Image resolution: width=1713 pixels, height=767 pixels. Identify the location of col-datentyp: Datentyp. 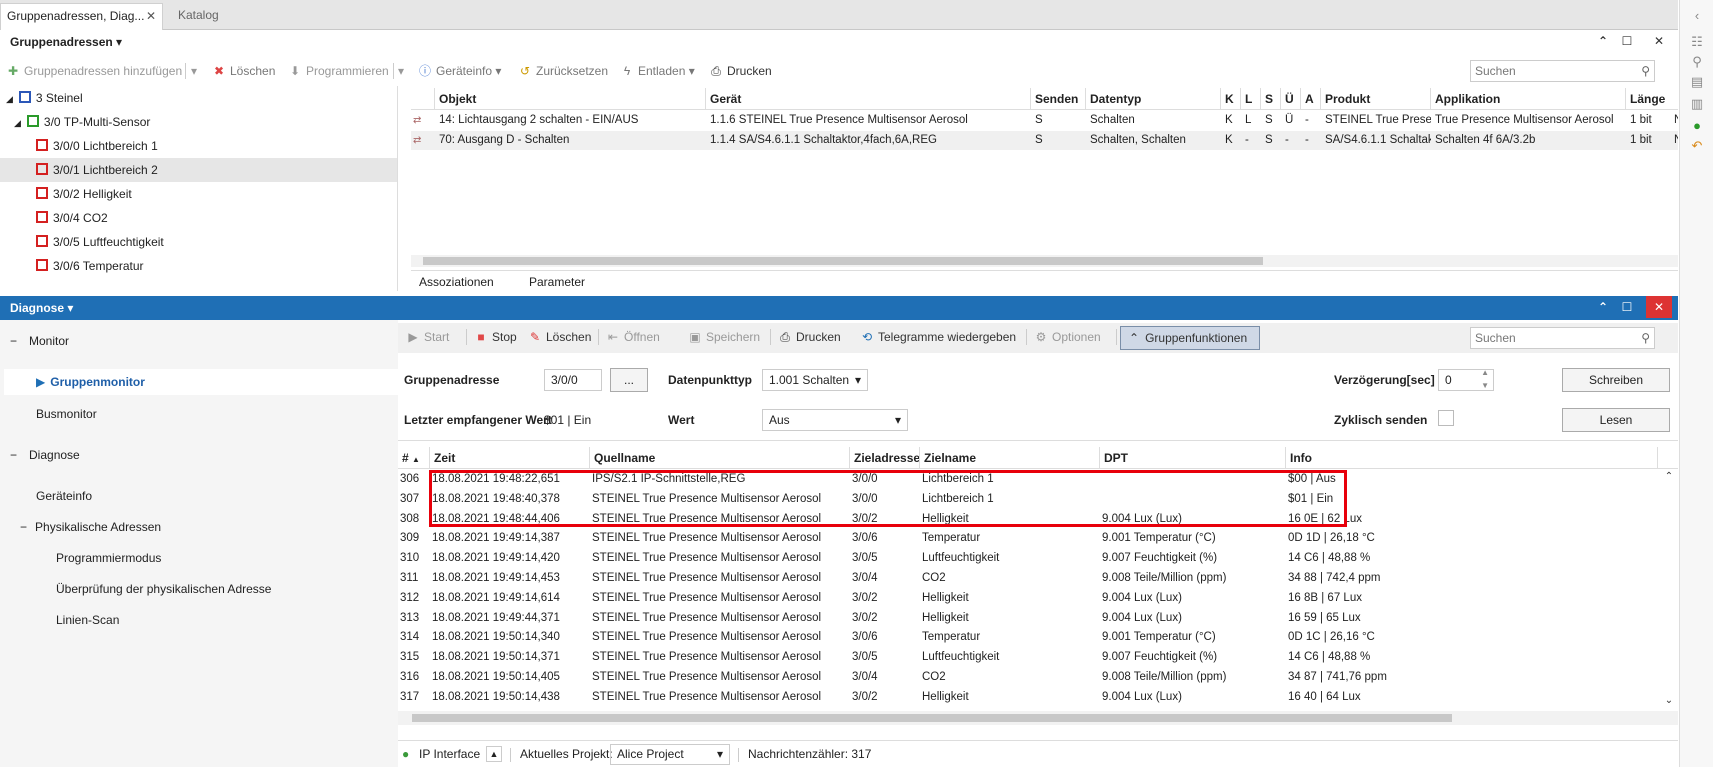
(1153, 99).